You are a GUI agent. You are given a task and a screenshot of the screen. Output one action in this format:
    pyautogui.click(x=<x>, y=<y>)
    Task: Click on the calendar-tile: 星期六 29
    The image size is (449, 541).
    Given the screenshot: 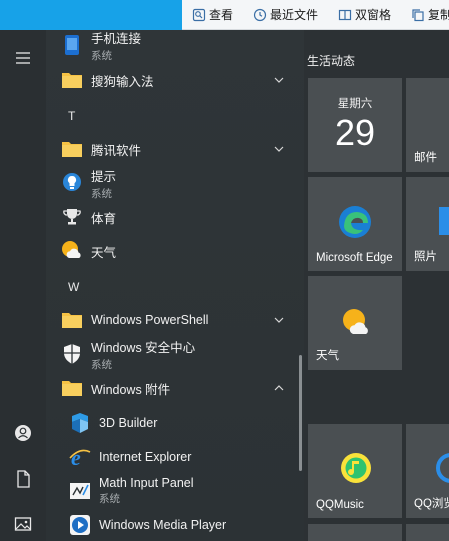 What is the action you would take?
    pyautogui.click(x=355, y=125)
    